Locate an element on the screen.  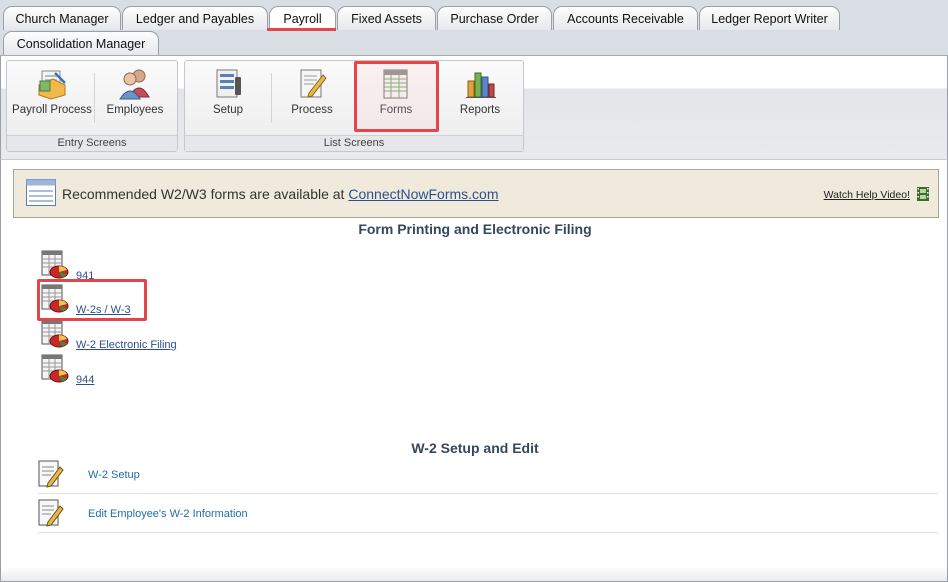
list-screens-group: Setup Process Forms Reports List Screens is located at coordinates (354, 106).